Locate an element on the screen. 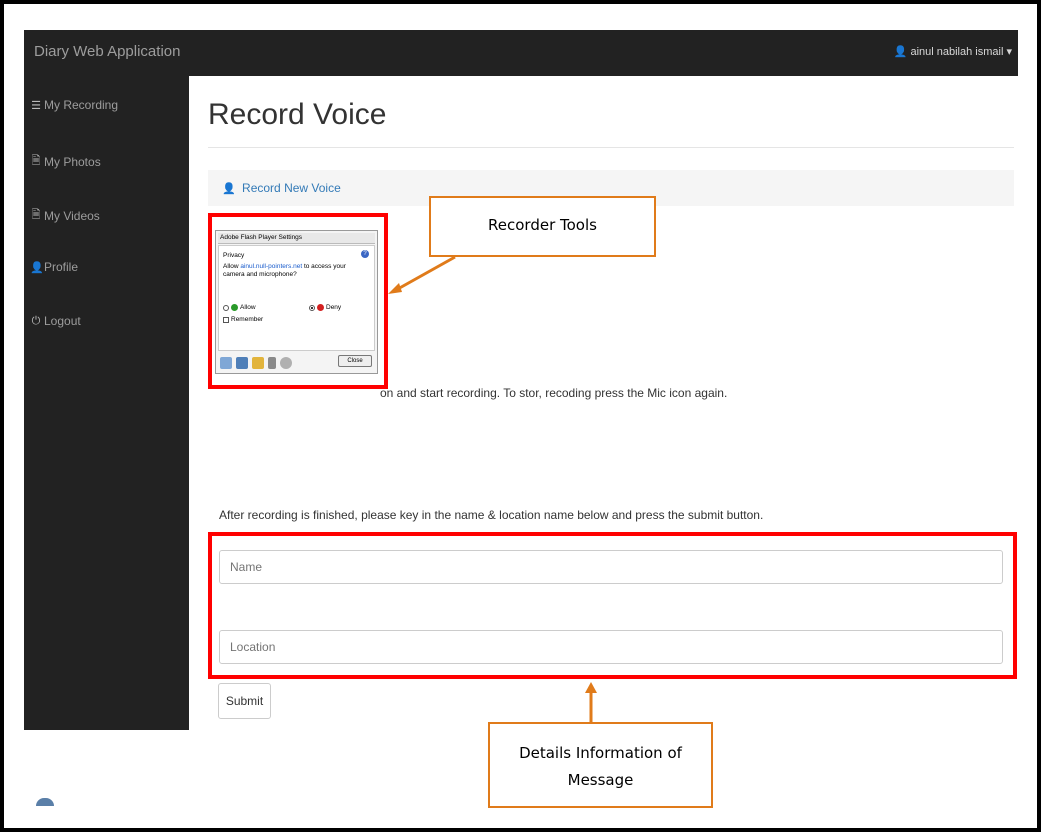 The width and height of the screenshot is (1041, 832). callout-arrows is located at coordinates (492, 488).